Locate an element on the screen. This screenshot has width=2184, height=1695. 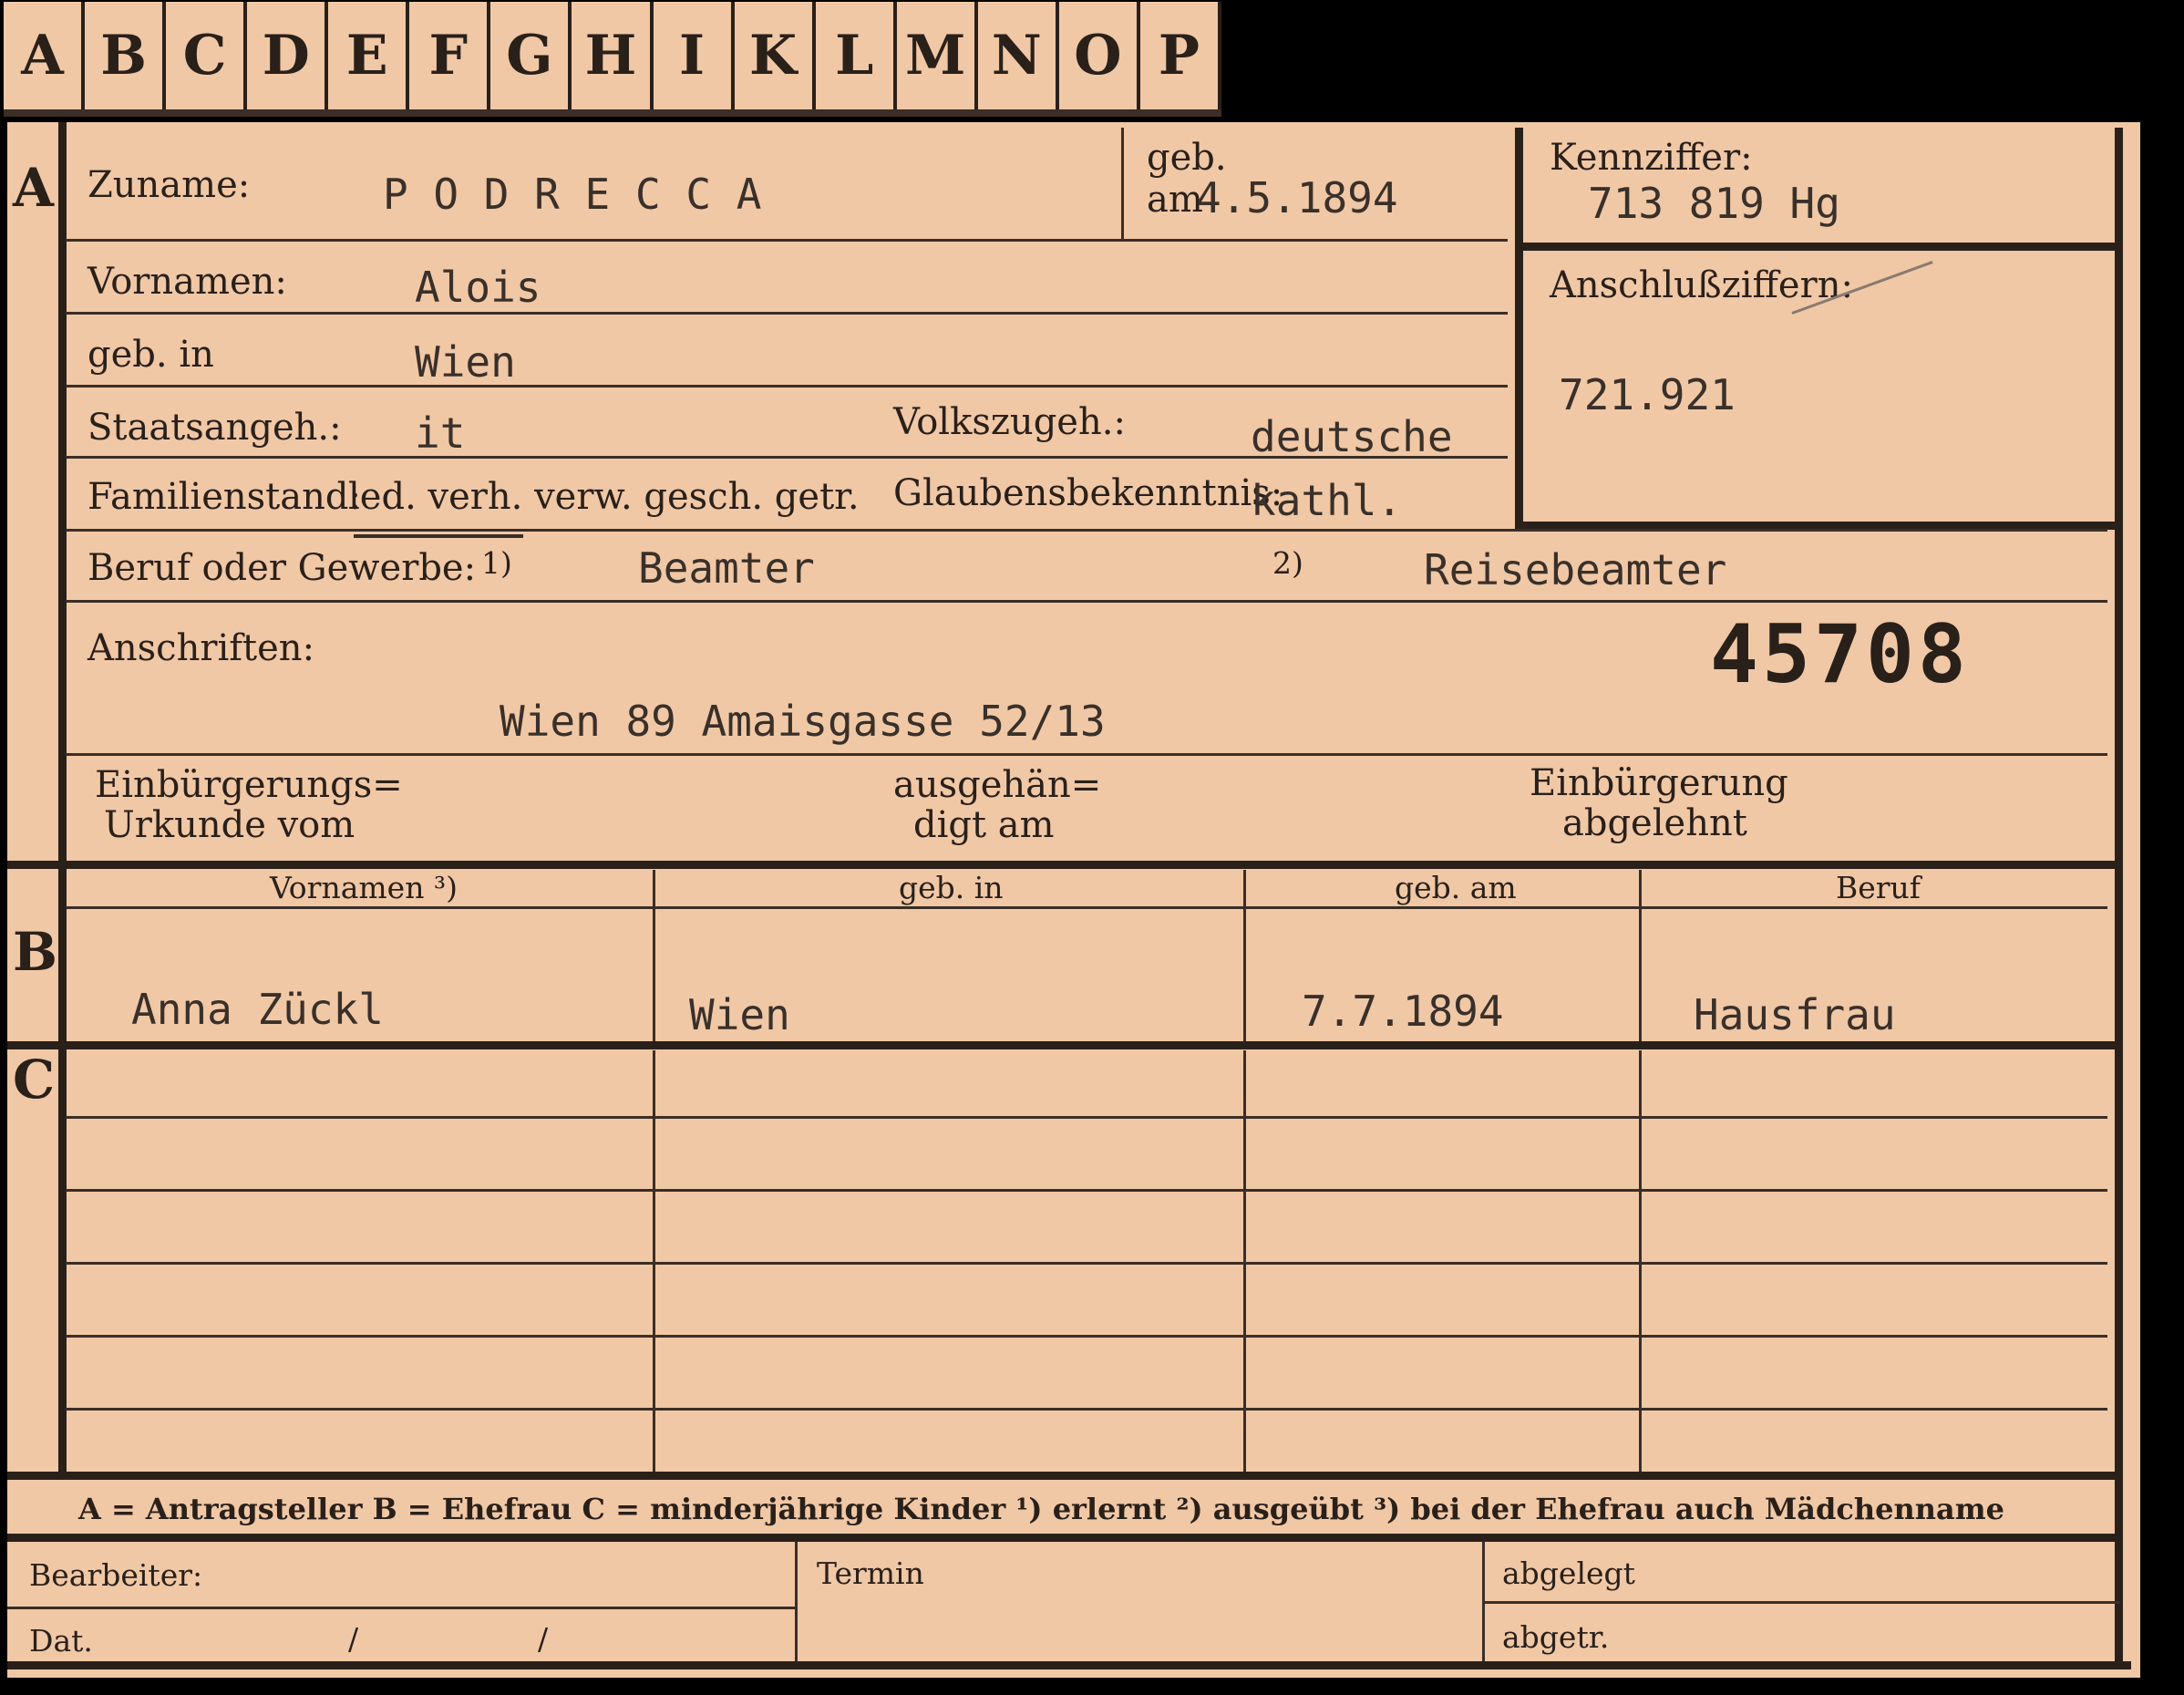
tab-letter: I is located at coordinates (695, 55).